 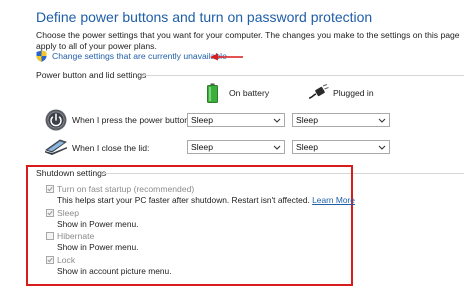 What do you see at coordinates (98, 247) in the screenshot?
I see `hibernate-desc: Show in Power menu.` at bounding box center [98, 247].